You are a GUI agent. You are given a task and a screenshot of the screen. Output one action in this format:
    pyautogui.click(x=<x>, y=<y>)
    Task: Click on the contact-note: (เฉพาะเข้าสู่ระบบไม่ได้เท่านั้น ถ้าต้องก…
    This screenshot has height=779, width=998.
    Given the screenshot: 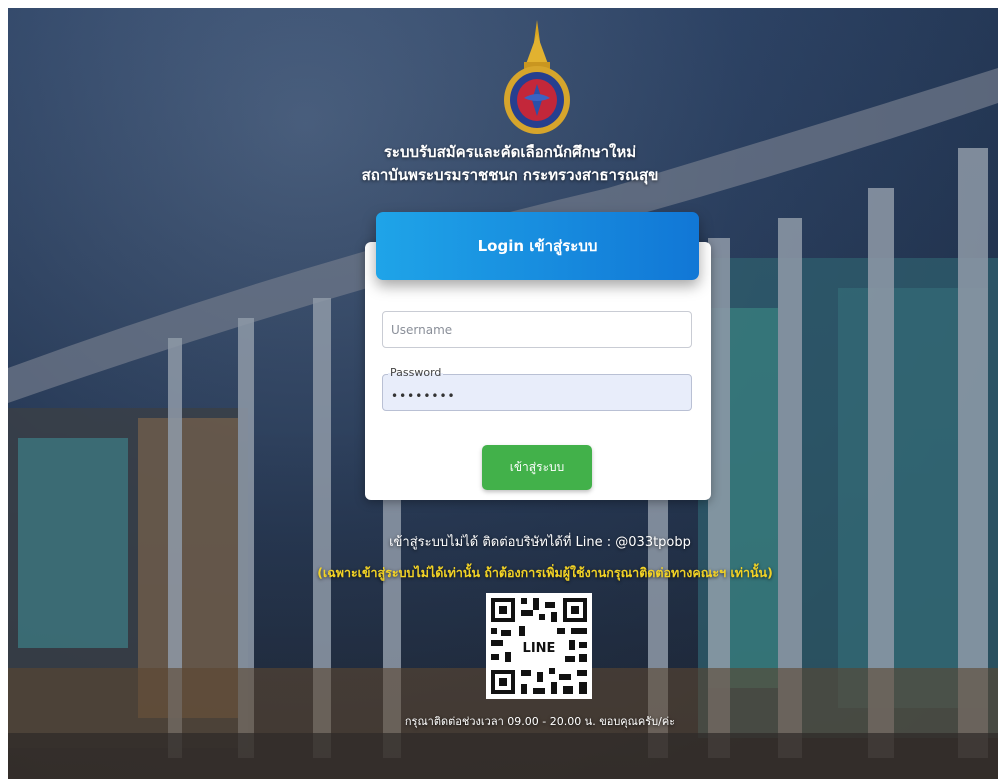 What is the action you would take?
    pyautogui.click(x=545, y=572)
    